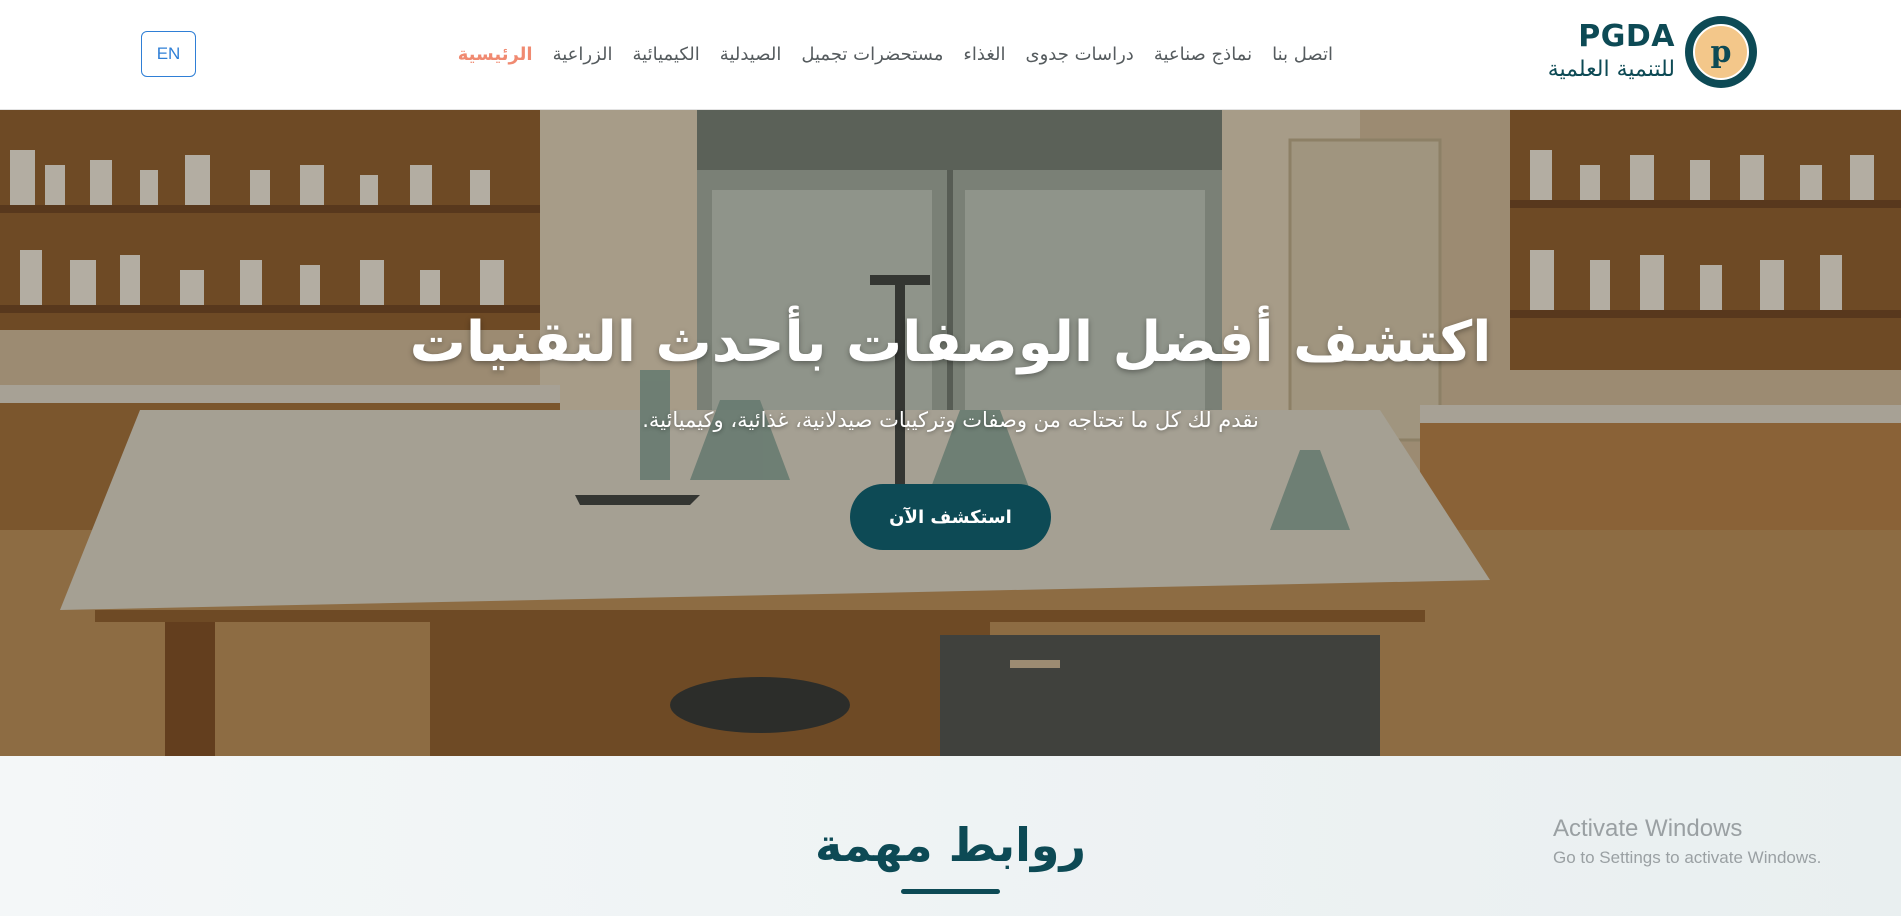  What do you see at coordinates (1611, 69) in the screenshot?
I see `brand-subtitle: للتنمية العلمية` at bounding box center [1611, 69].